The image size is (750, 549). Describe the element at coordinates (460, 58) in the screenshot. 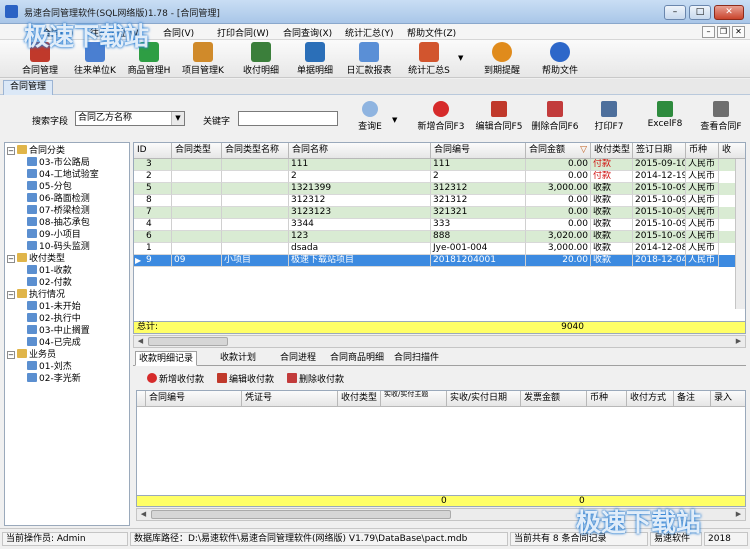

I see `statistics-dropdown-arrow-icon: ▼` at that location.